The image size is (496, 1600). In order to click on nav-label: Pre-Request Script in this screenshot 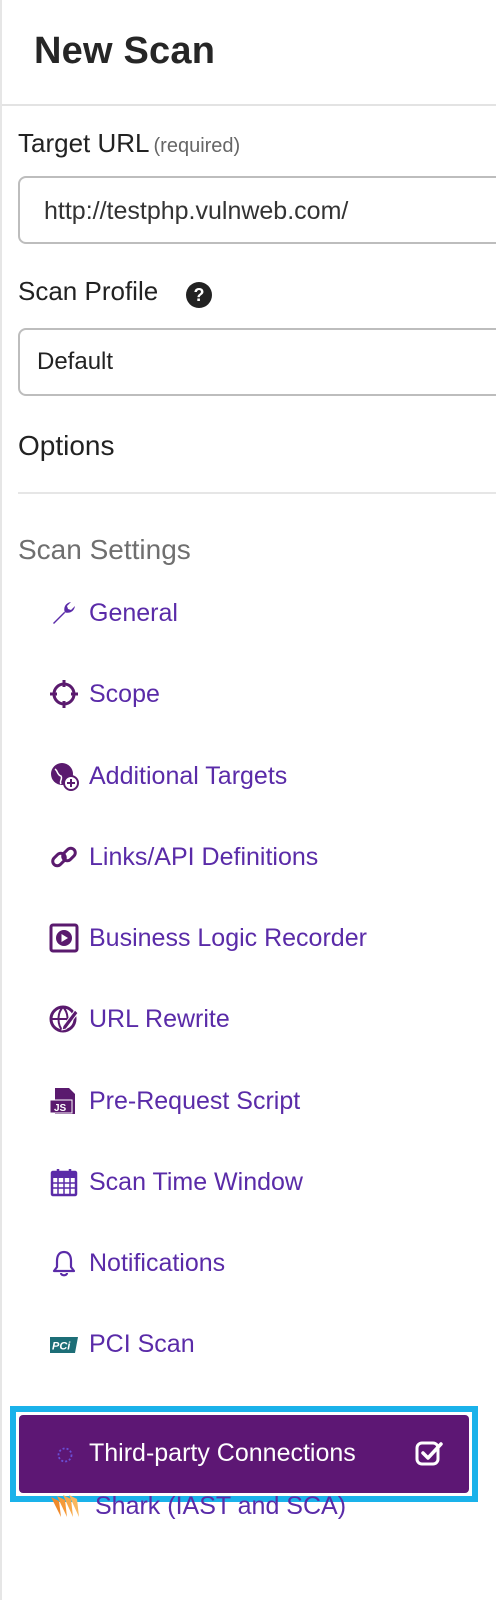, I will do `click(195, 1101)`.